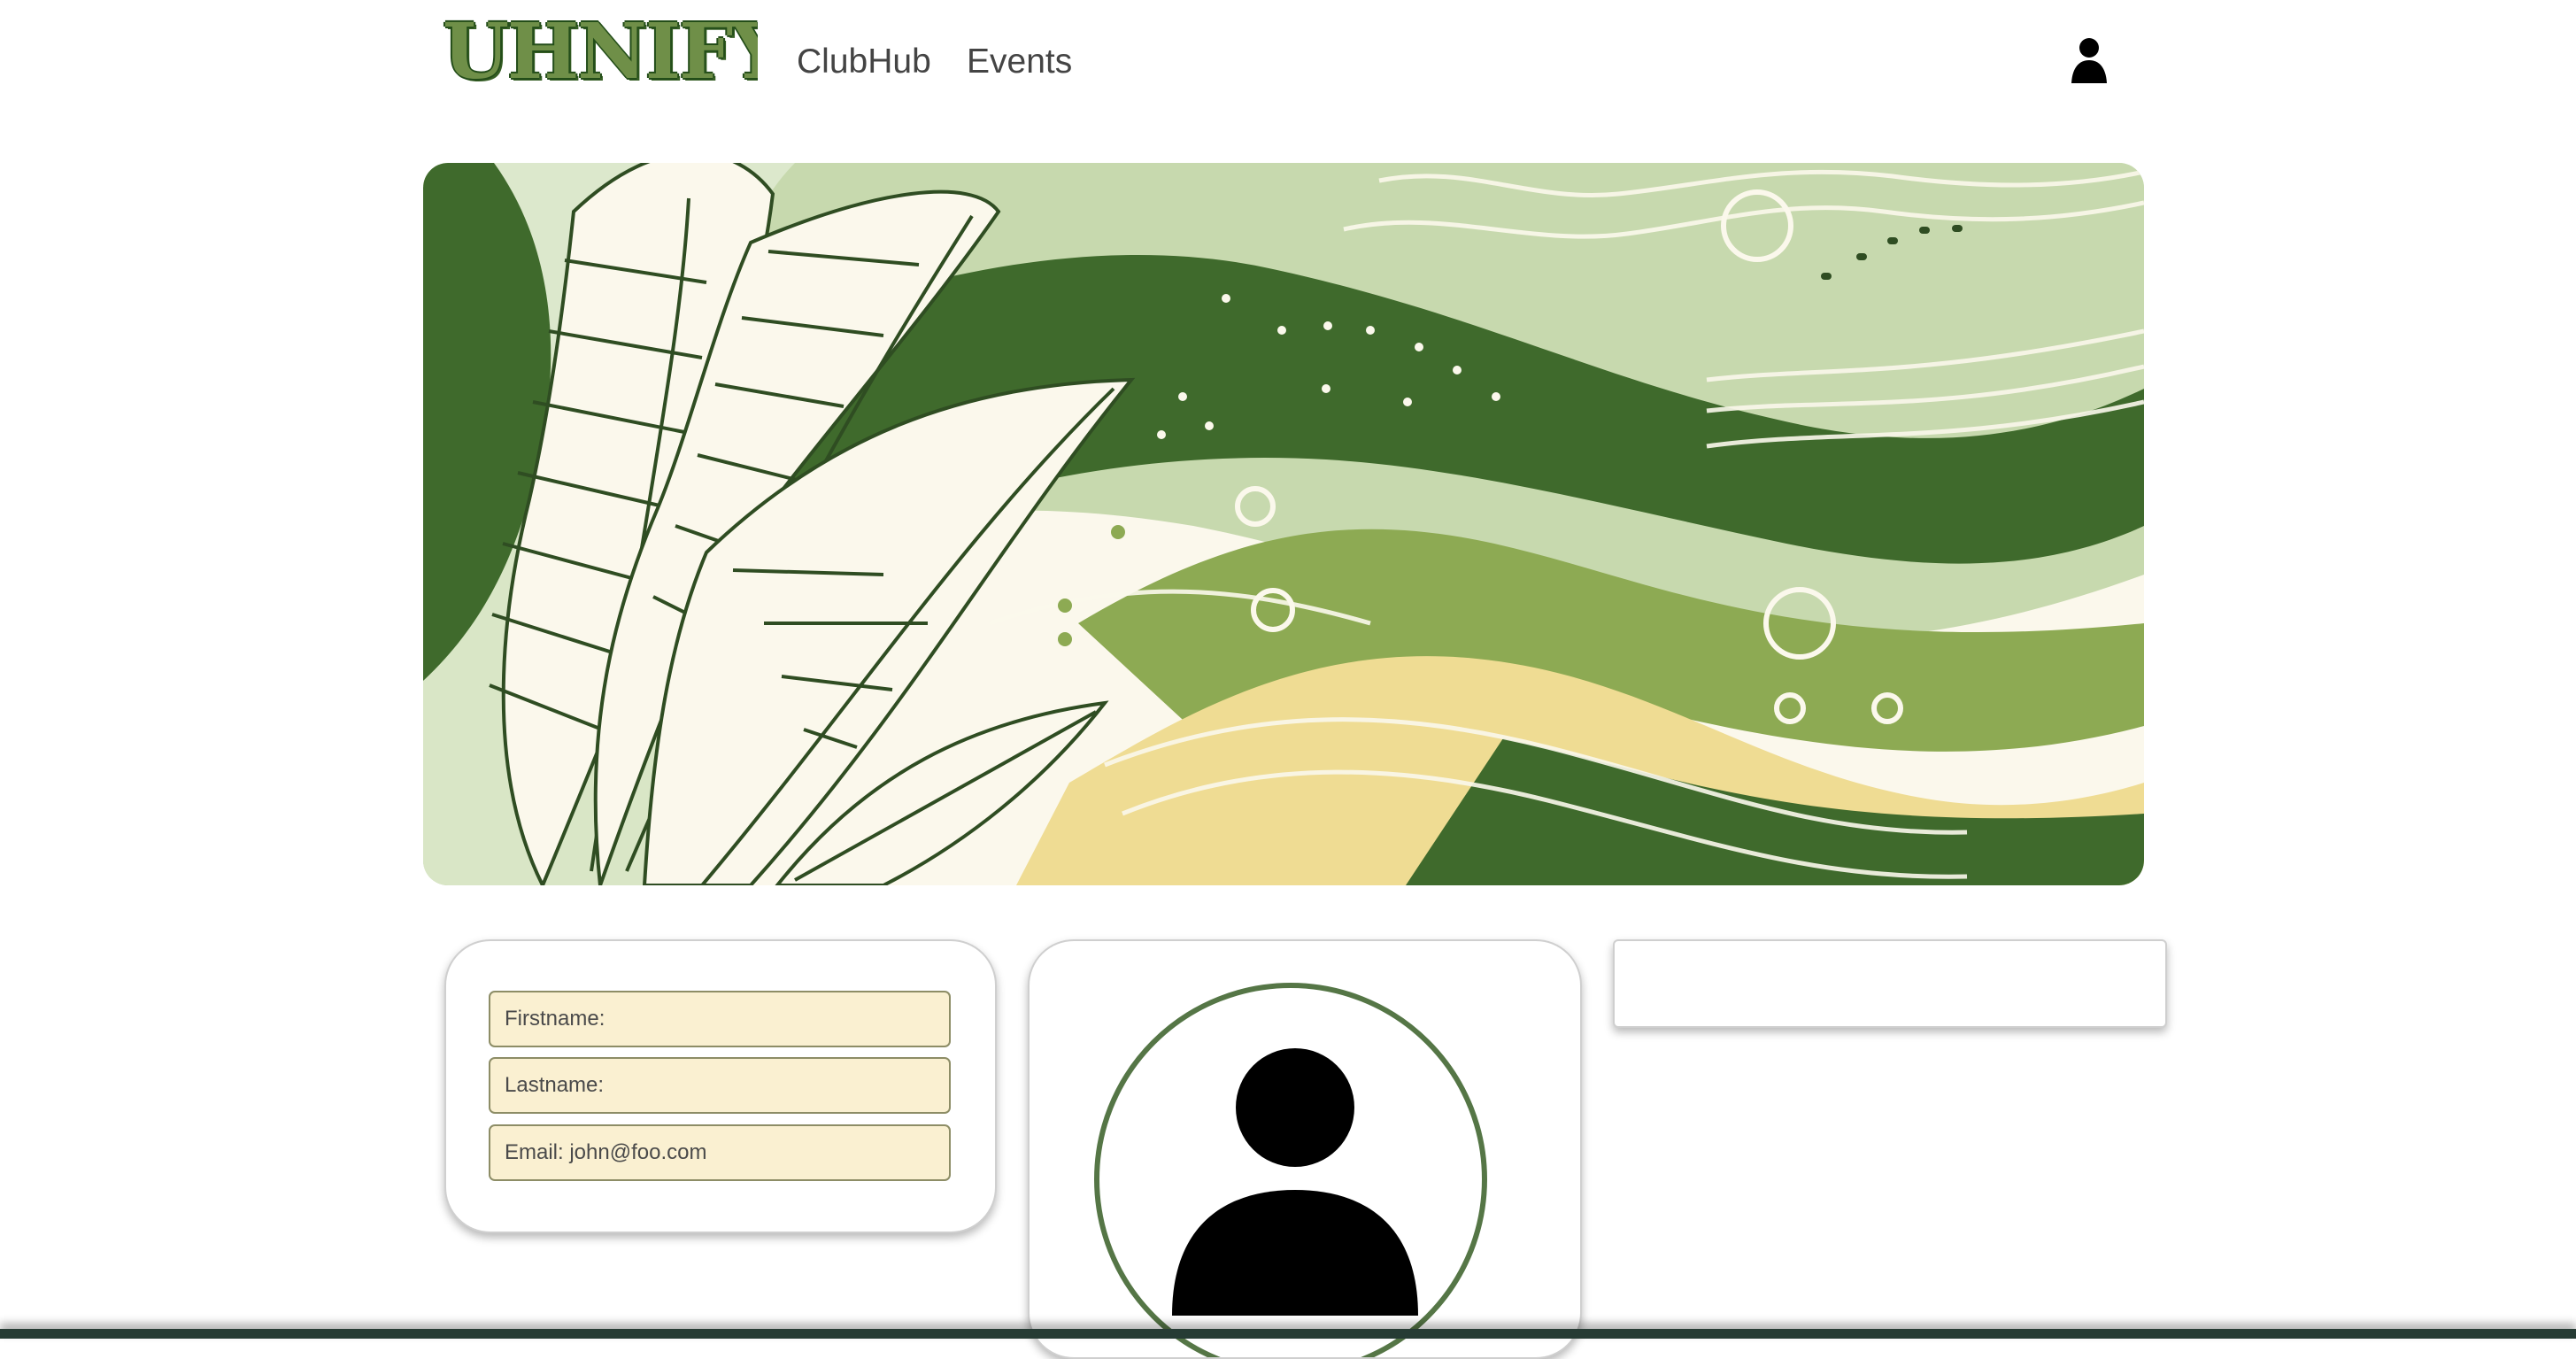 This screenshot has height=1359, width=2576. I want to click on nav-link-clubhub: ClubHub, so click(864, 62).